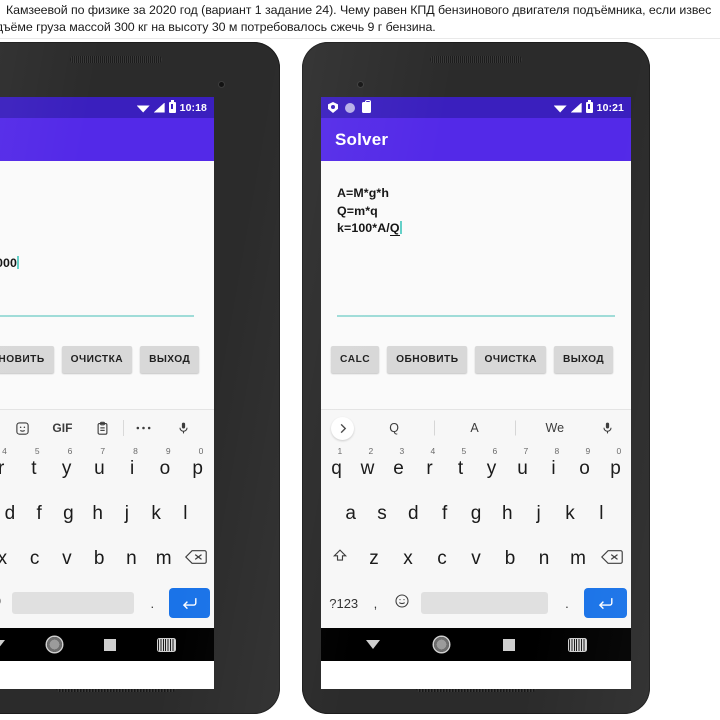 Image resolution: width=720 pixels, height=720 pixels. I want to click on key-num: 5, so click(37, 451).